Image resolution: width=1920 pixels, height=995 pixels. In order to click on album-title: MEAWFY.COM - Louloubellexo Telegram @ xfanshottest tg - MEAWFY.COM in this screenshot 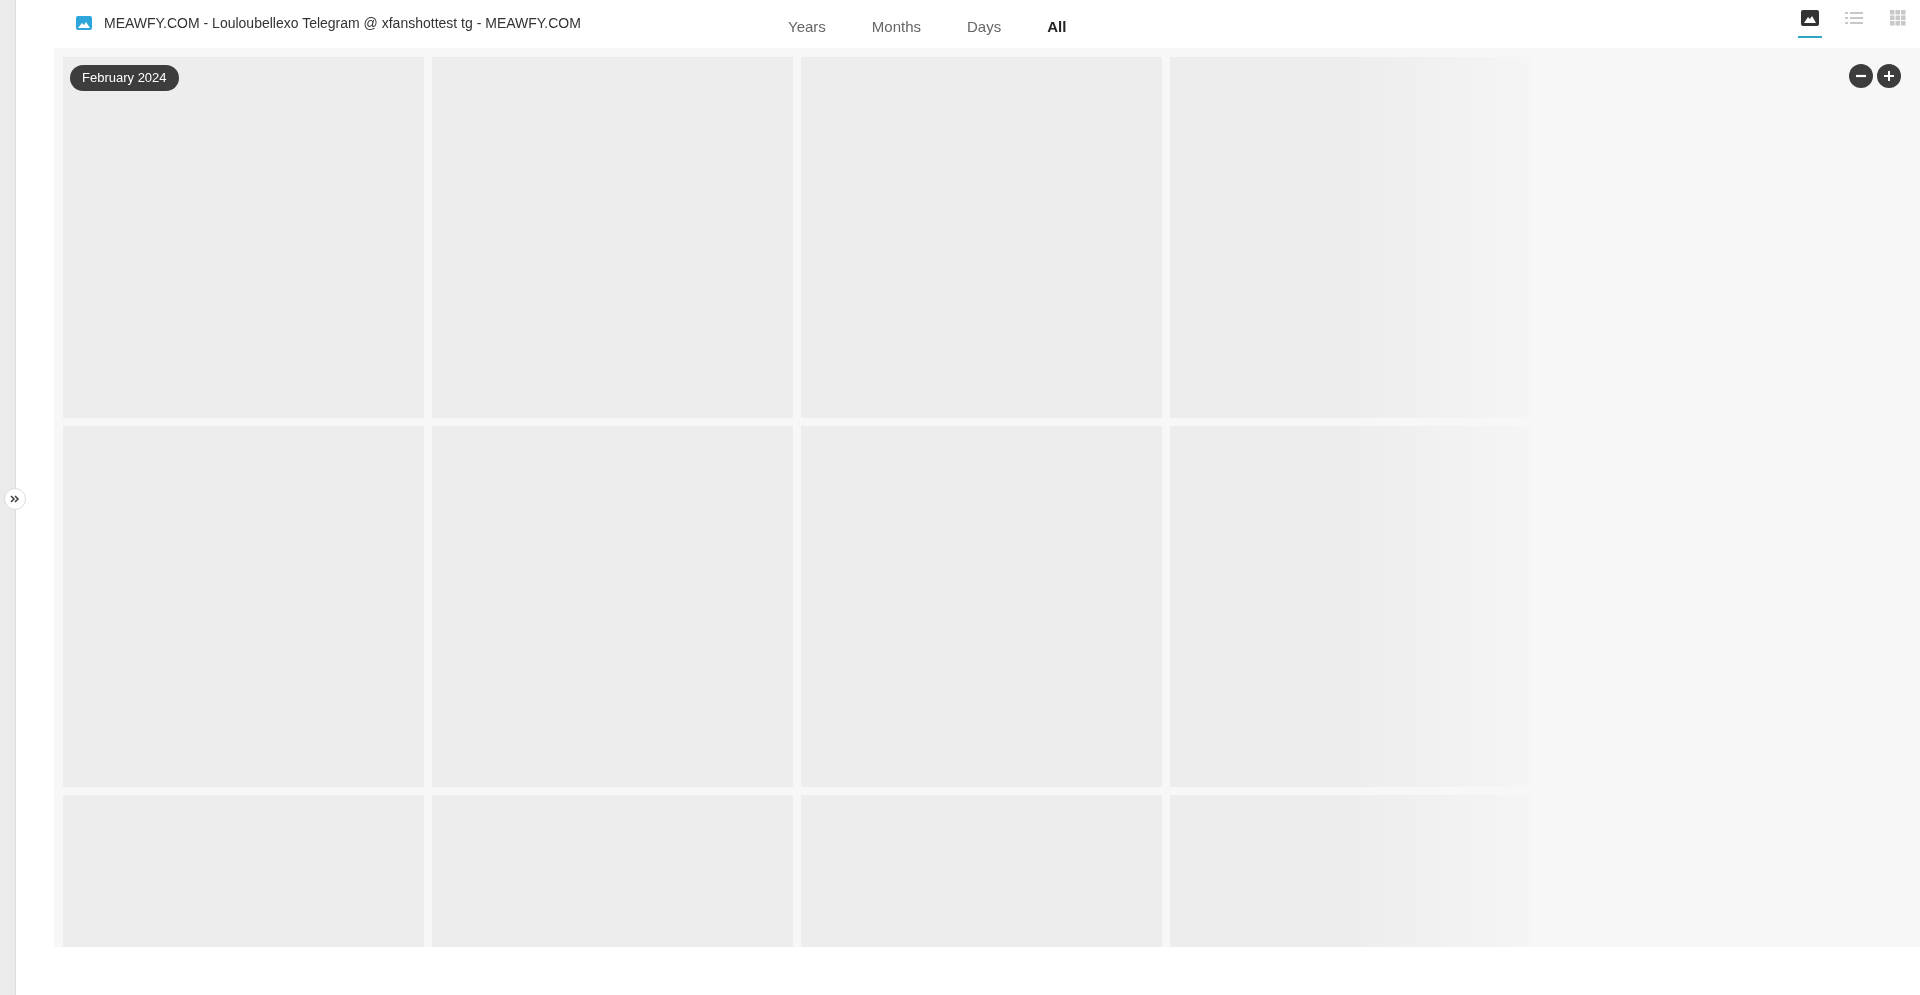, I will do `click(342, 23)`.